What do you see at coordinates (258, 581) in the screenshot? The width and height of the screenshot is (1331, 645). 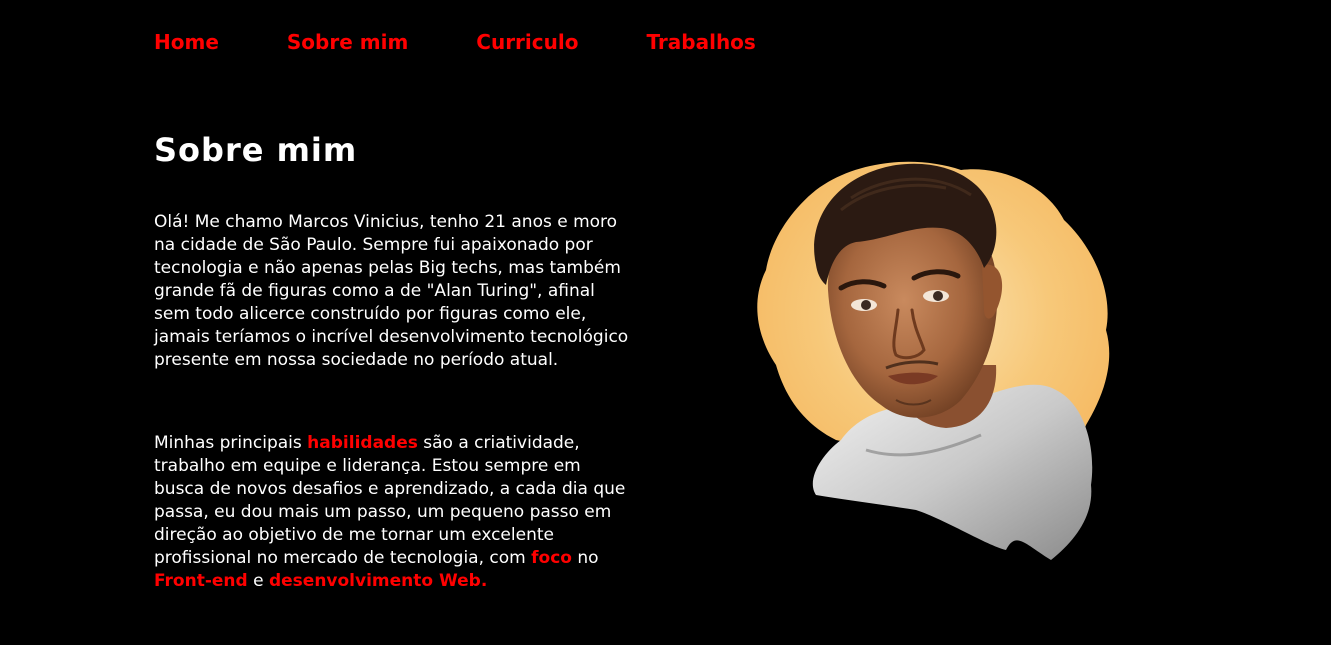 I see `skills-text-4: e` at bounding box center [258, 581].